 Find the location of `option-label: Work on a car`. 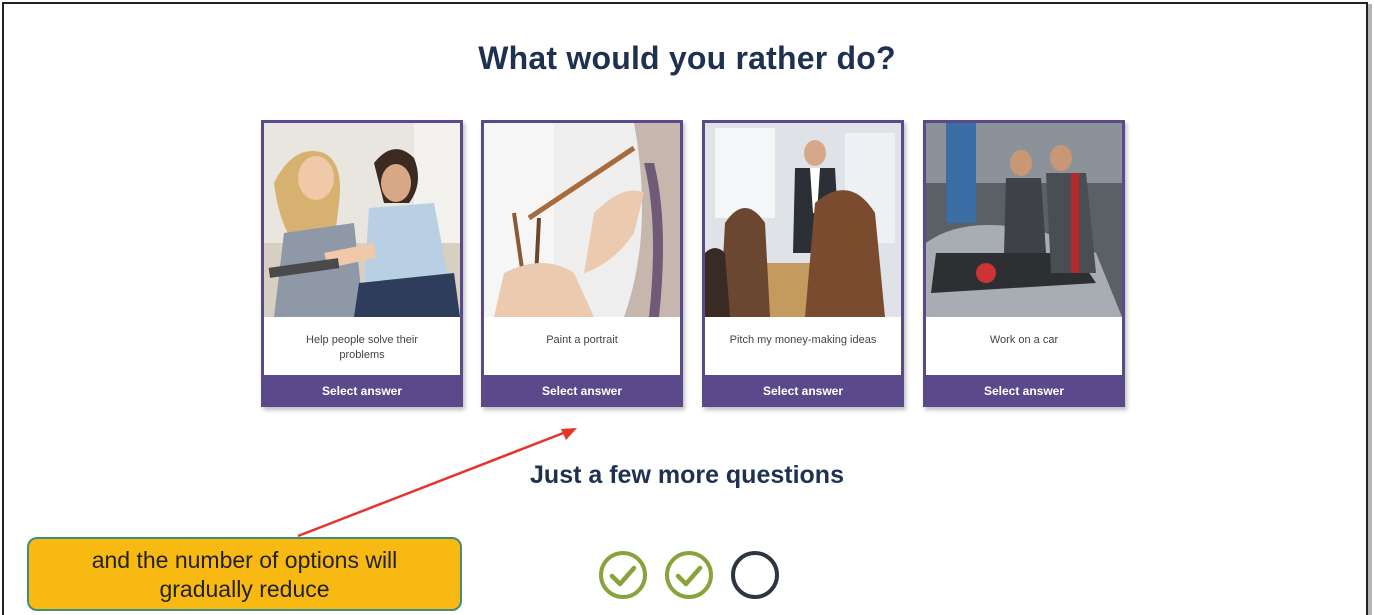

option-label: Work on a car is located at coordinates (1024, 340).